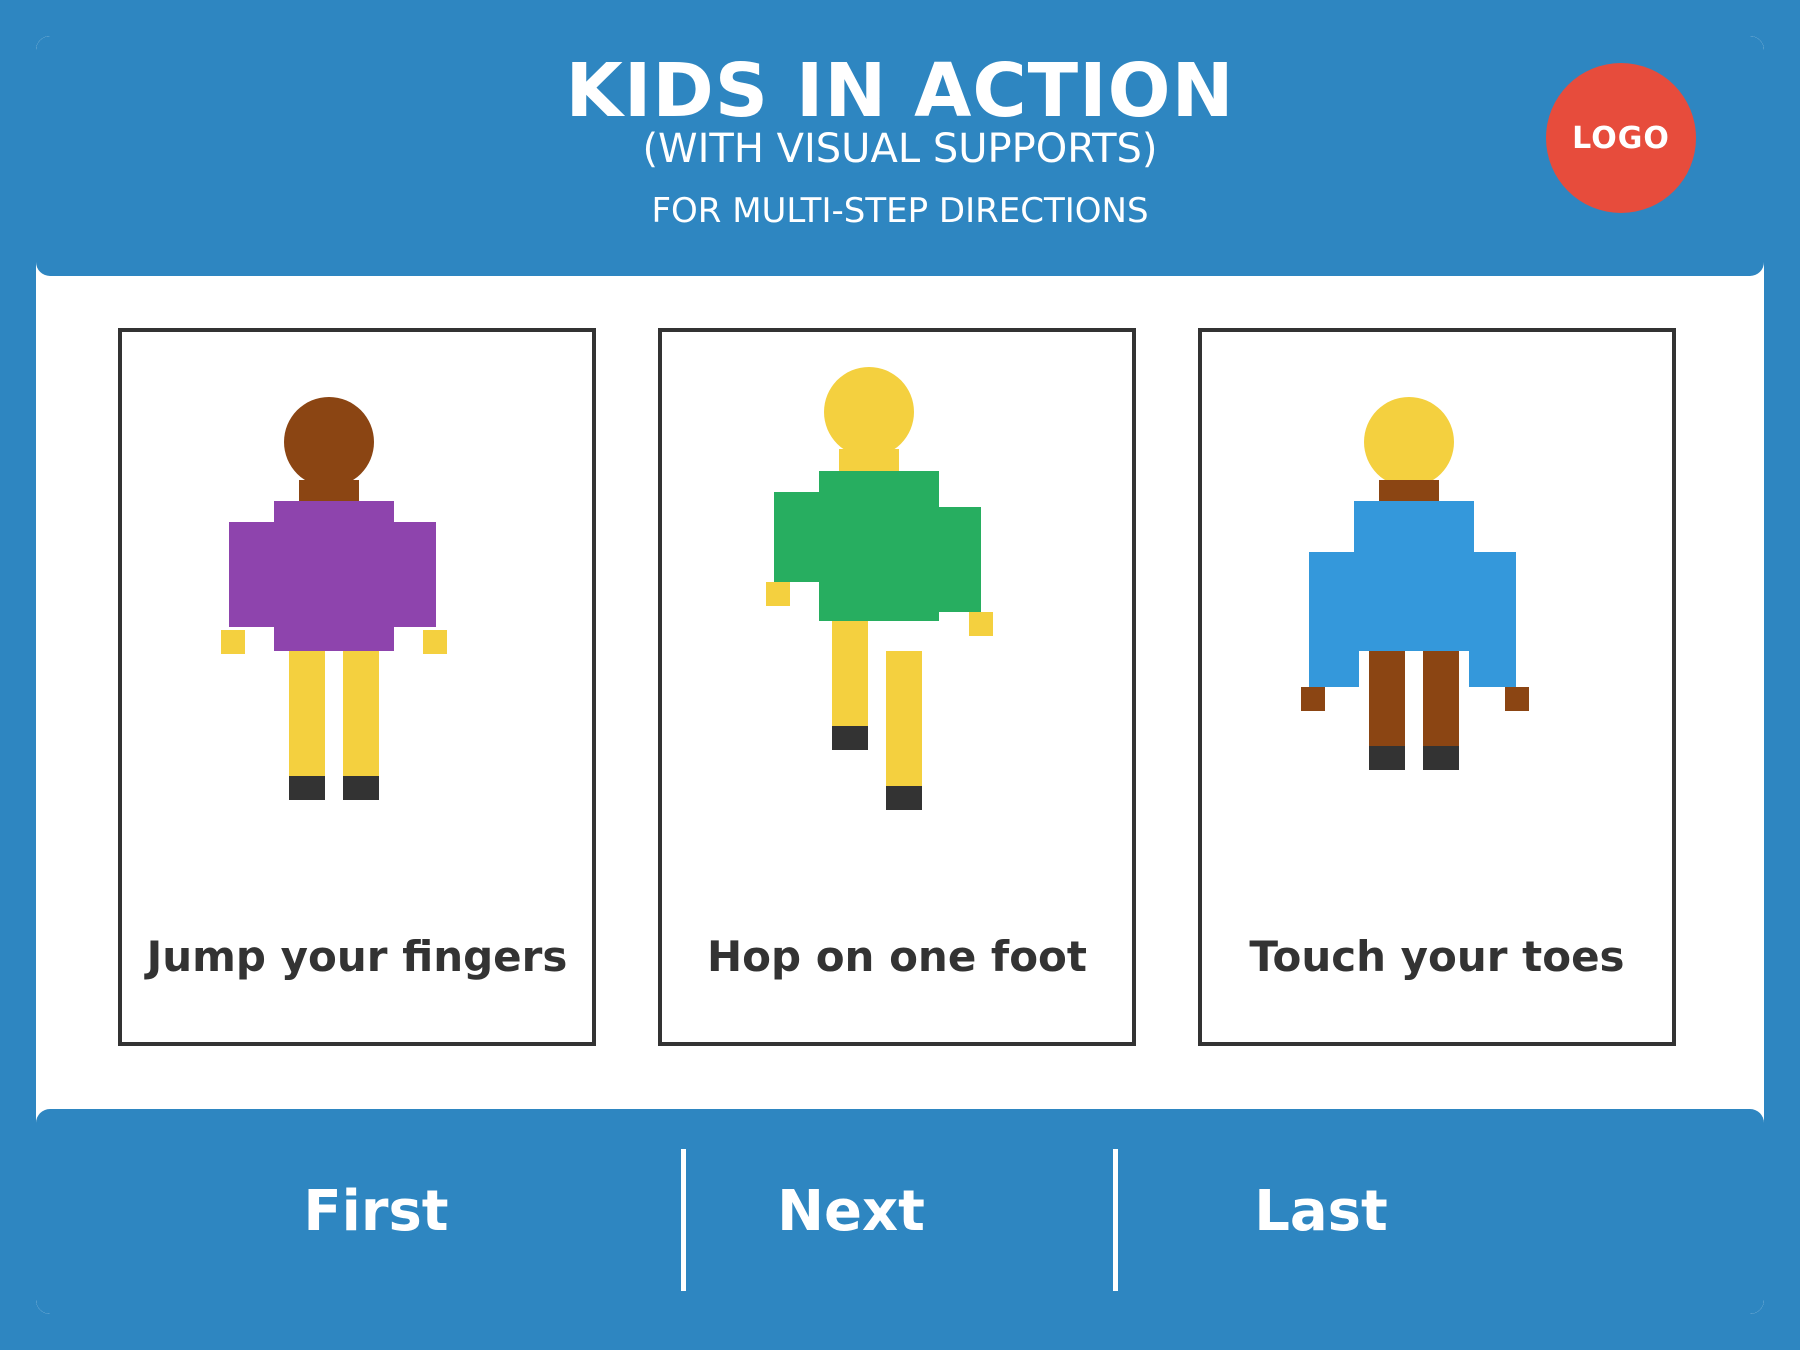 The width and height of the screenshot is (1800, 1350). Describe the element at coordinates (897, 956) in the screenshot. I see `card-label: Hop on one foot` at that location.